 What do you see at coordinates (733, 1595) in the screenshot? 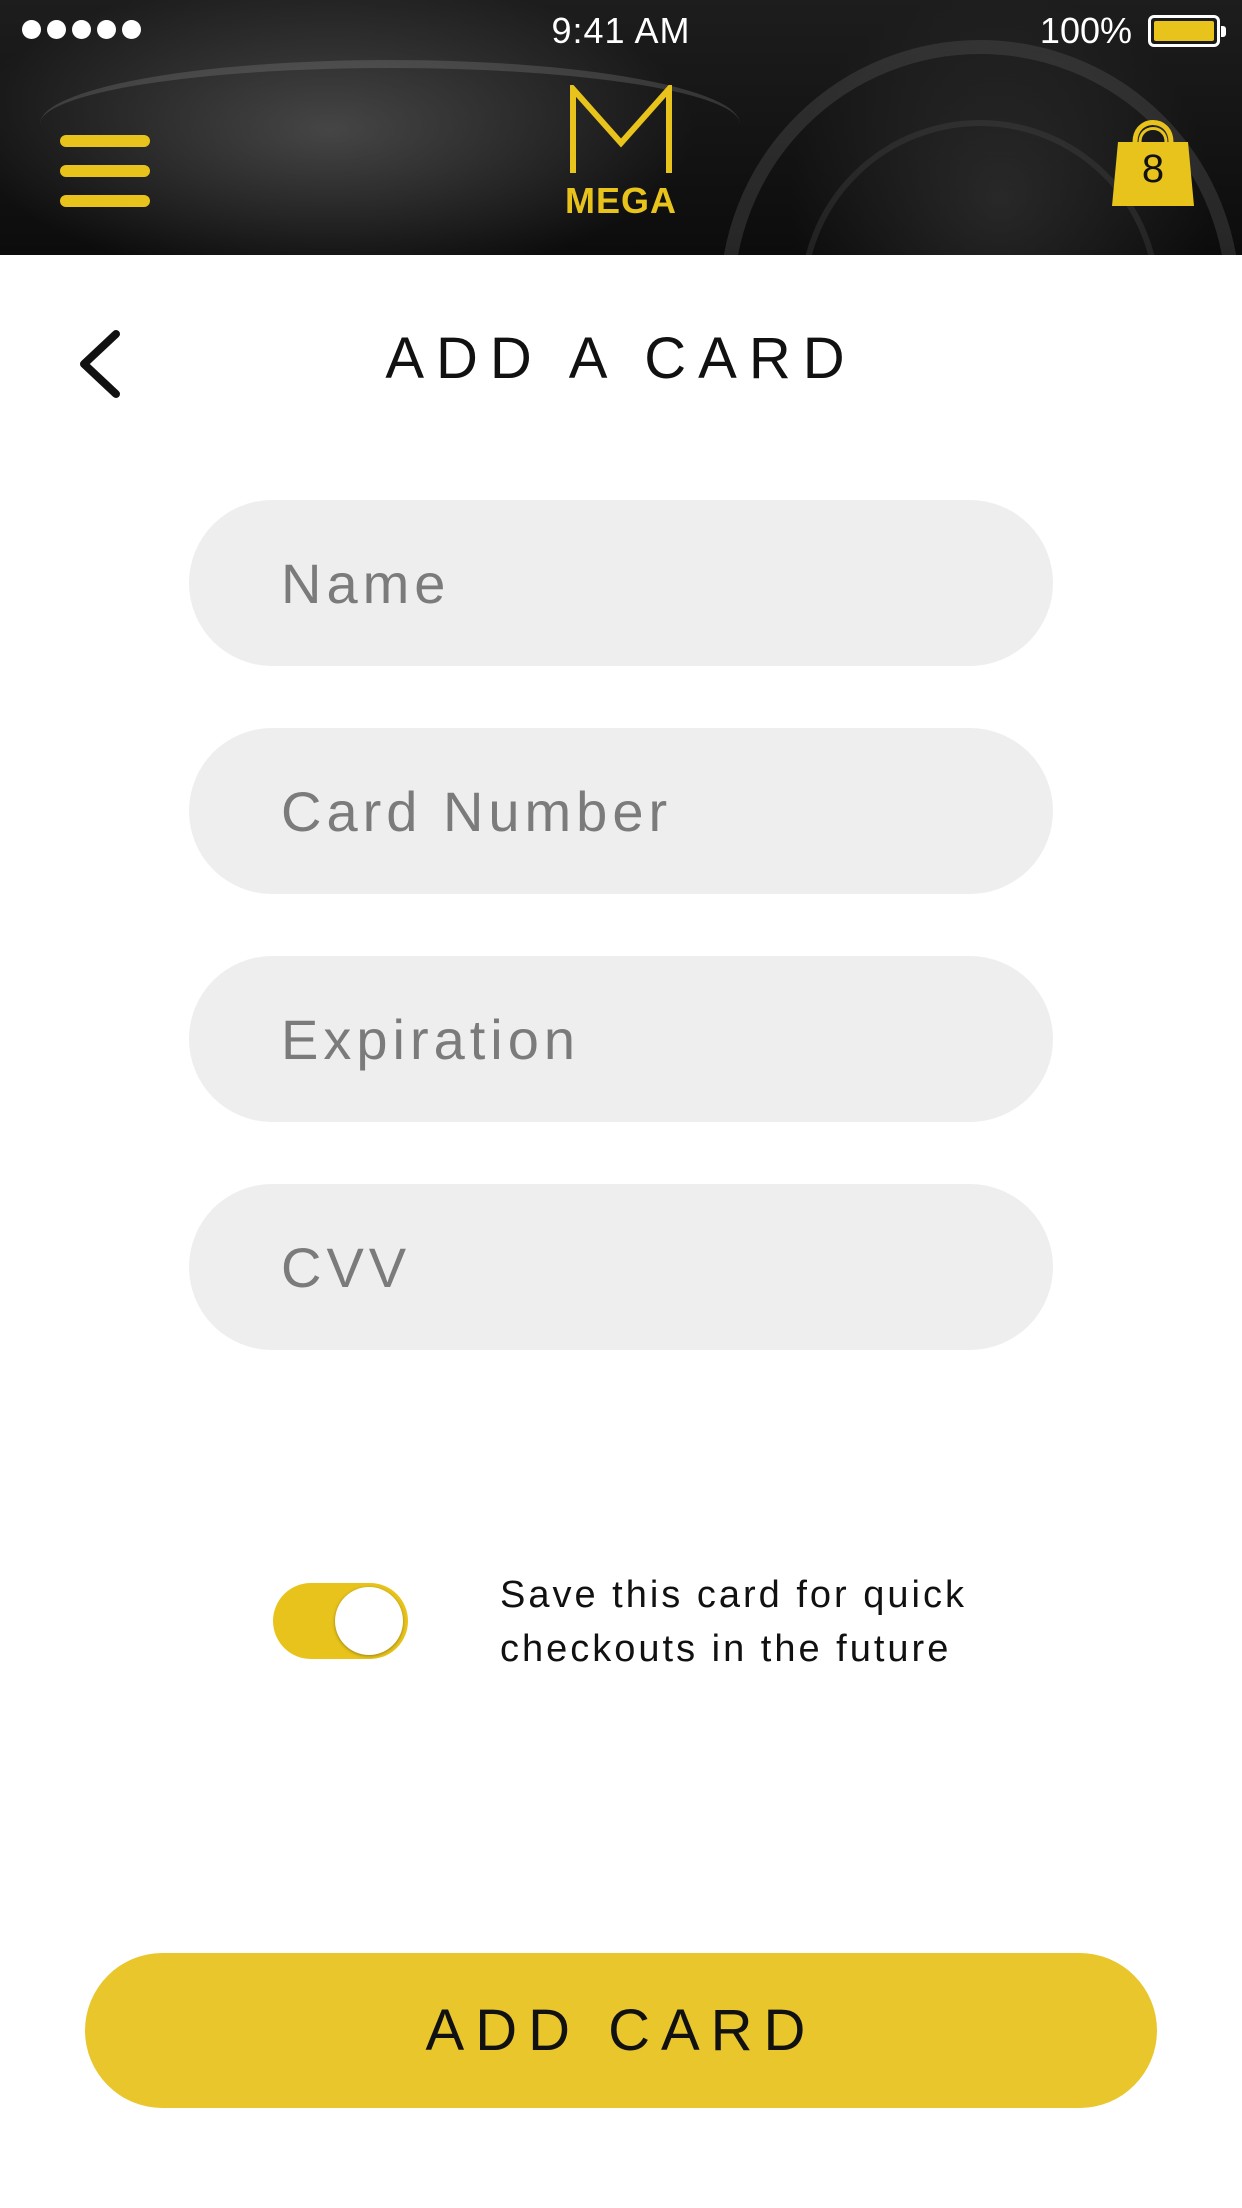
I see `save-card-label-line1: Save this card for quick` at bounding box center [733, 1595].